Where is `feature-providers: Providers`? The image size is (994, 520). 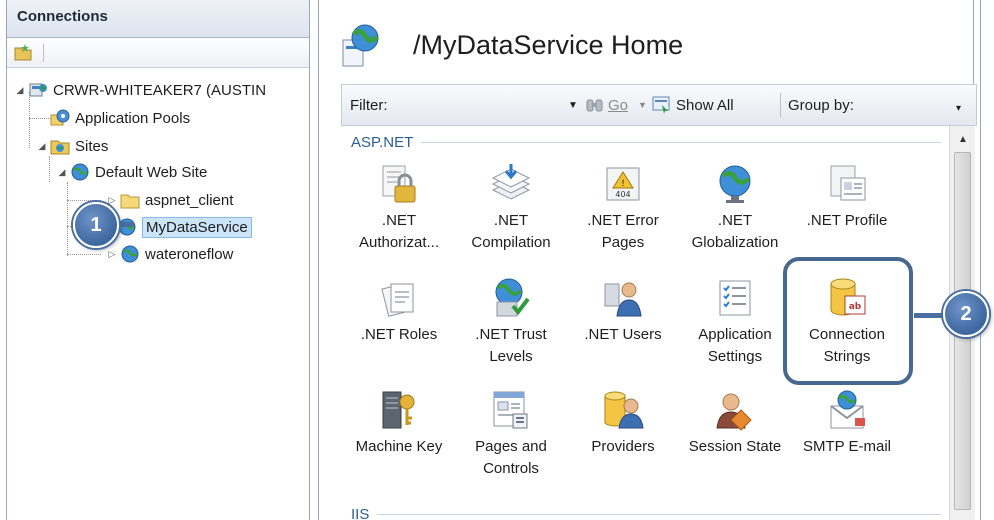 feature-providers: Providers is located at coordinates (623, 423).